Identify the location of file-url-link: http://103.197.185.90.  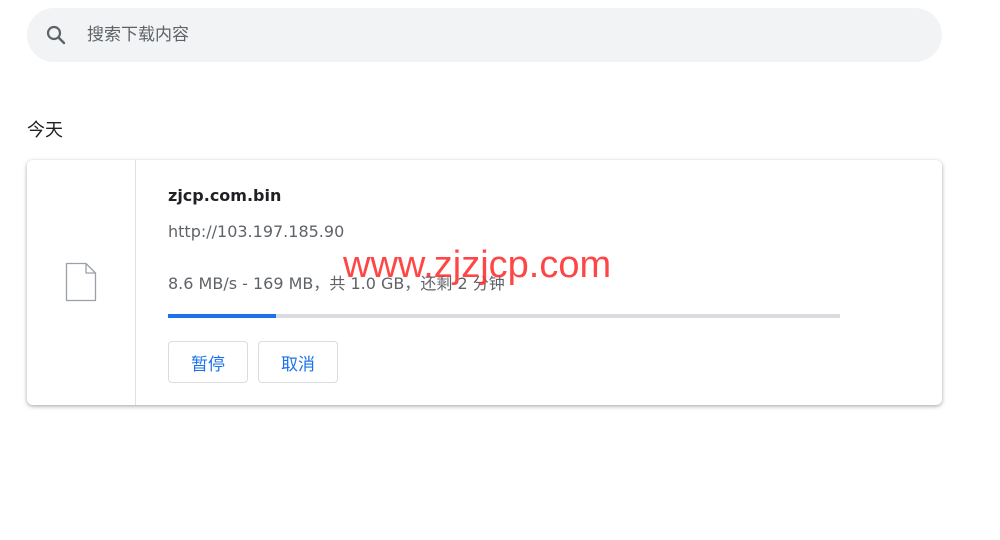
(256, 231).